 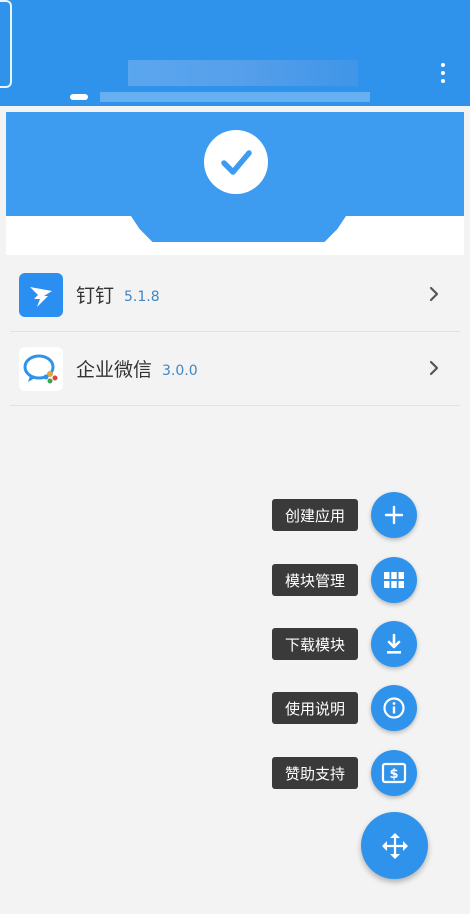 What do you see at coordinates (315, 708) in the screenshot?
I see `fab-label: 使用说明` at bounding box center [315, 708].